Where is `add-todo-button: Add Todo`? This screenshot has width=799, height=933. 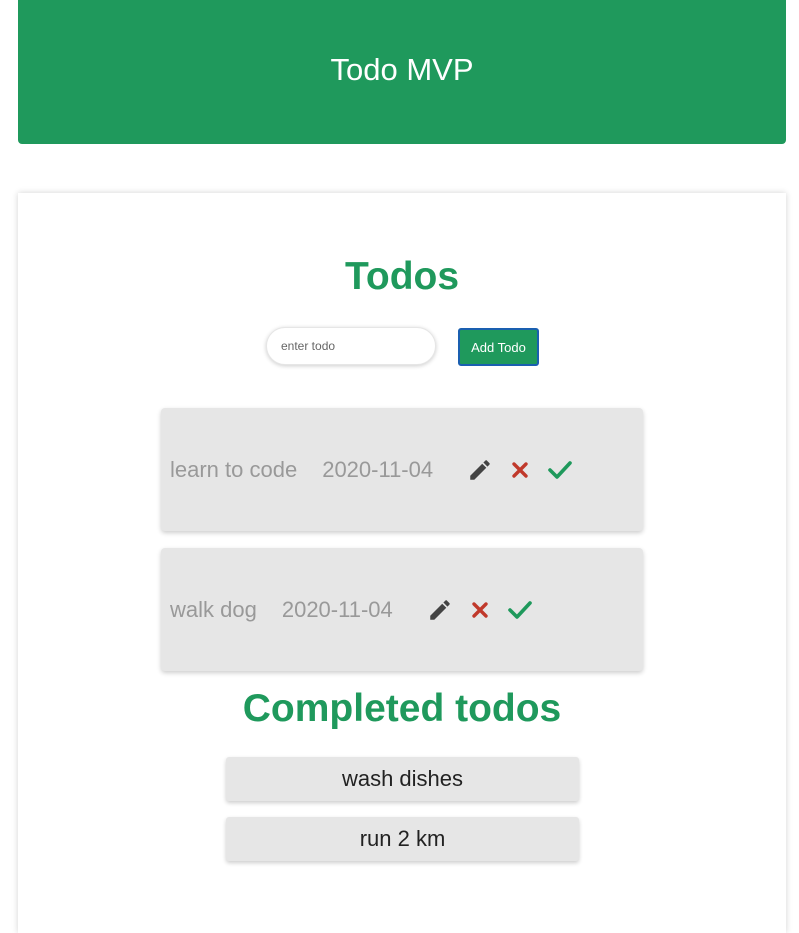 add-todo-button: Add Todo is located at coordinates (498, 347).